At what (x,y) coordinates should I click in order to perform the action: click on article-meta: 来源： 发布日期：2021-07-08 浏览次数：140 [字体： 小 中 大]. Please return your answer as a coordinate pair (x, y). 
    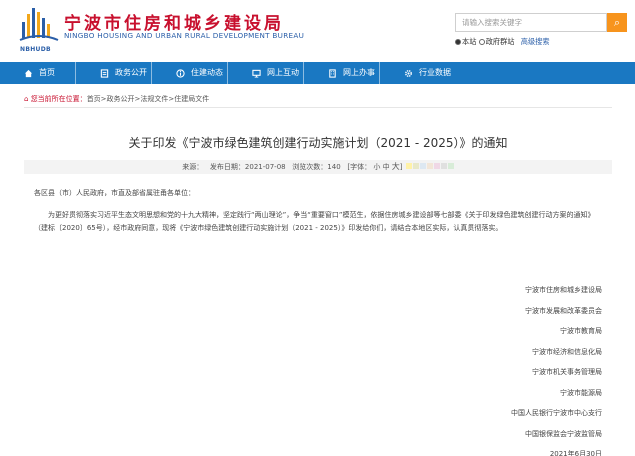
    Looking at the image, I should click on (318, 167).